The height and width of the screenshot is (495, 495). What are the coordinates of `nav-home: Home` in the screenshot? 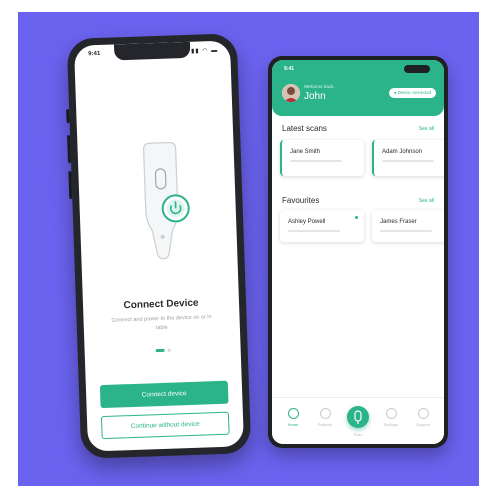 It's located at (293, 417).